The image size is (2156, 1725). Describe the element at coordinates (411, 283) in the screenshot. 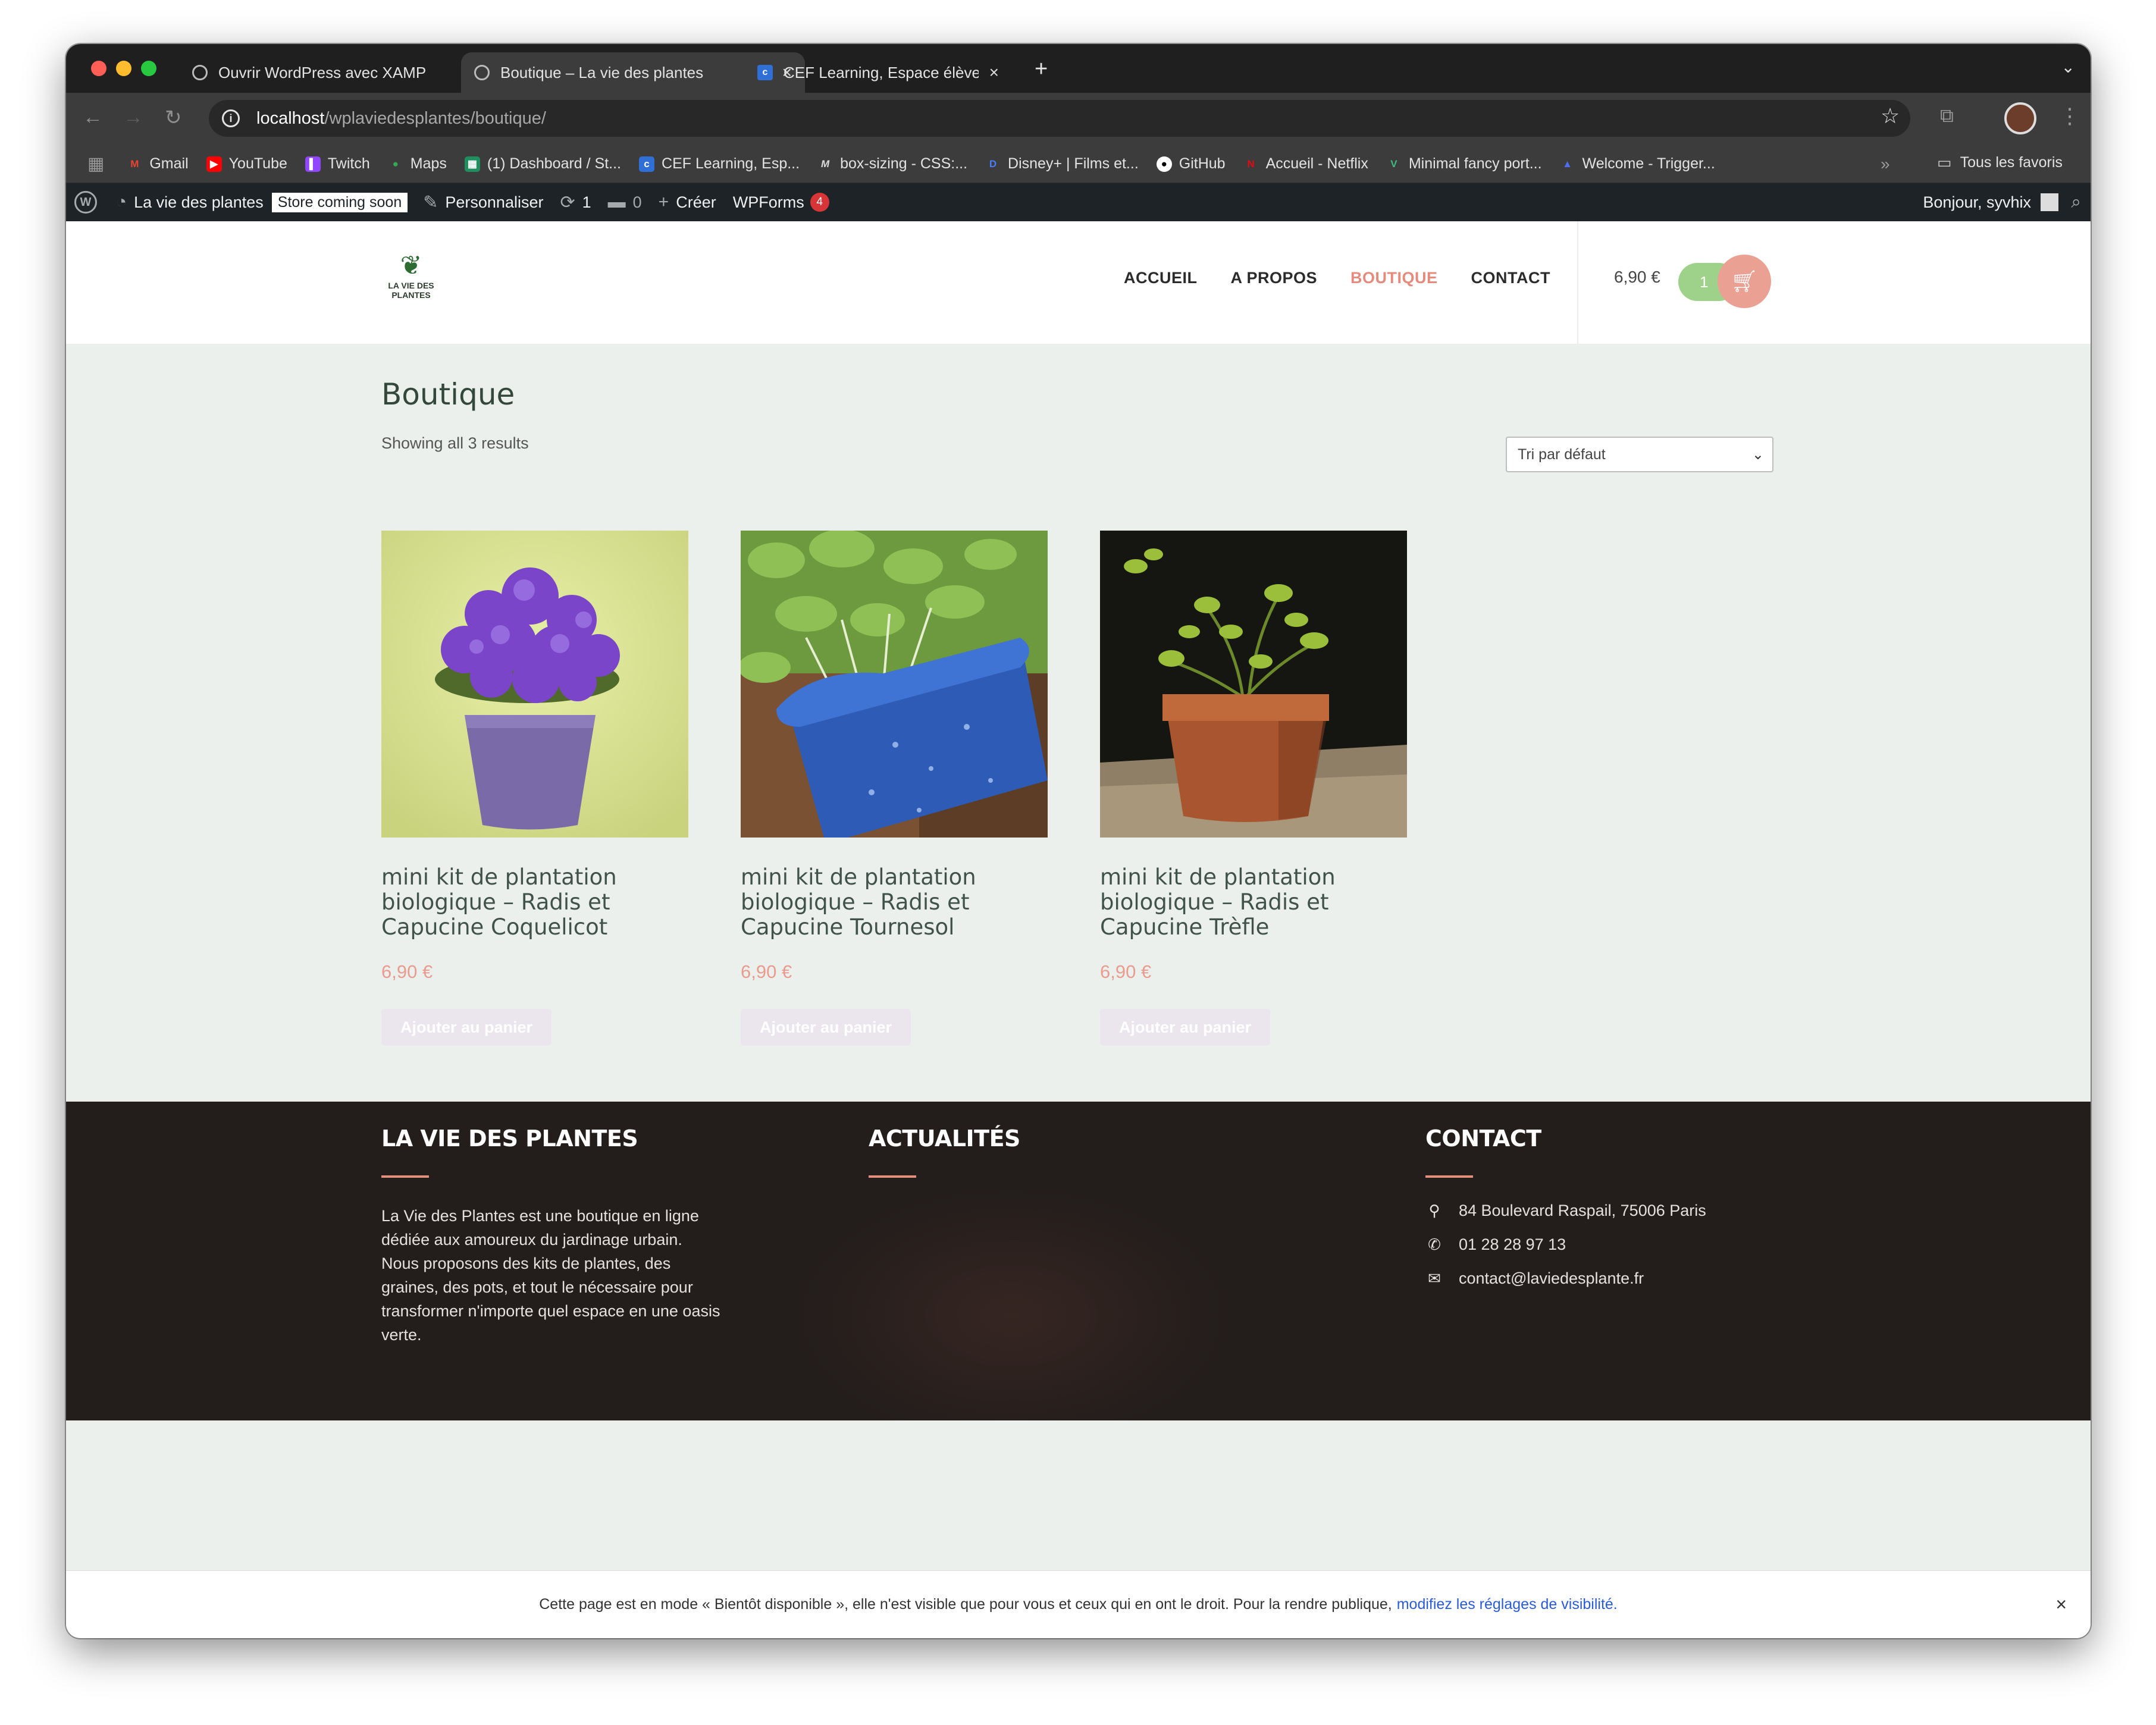

I see `site-logo: ❦ LA VIE DES PLANTES` at that location.